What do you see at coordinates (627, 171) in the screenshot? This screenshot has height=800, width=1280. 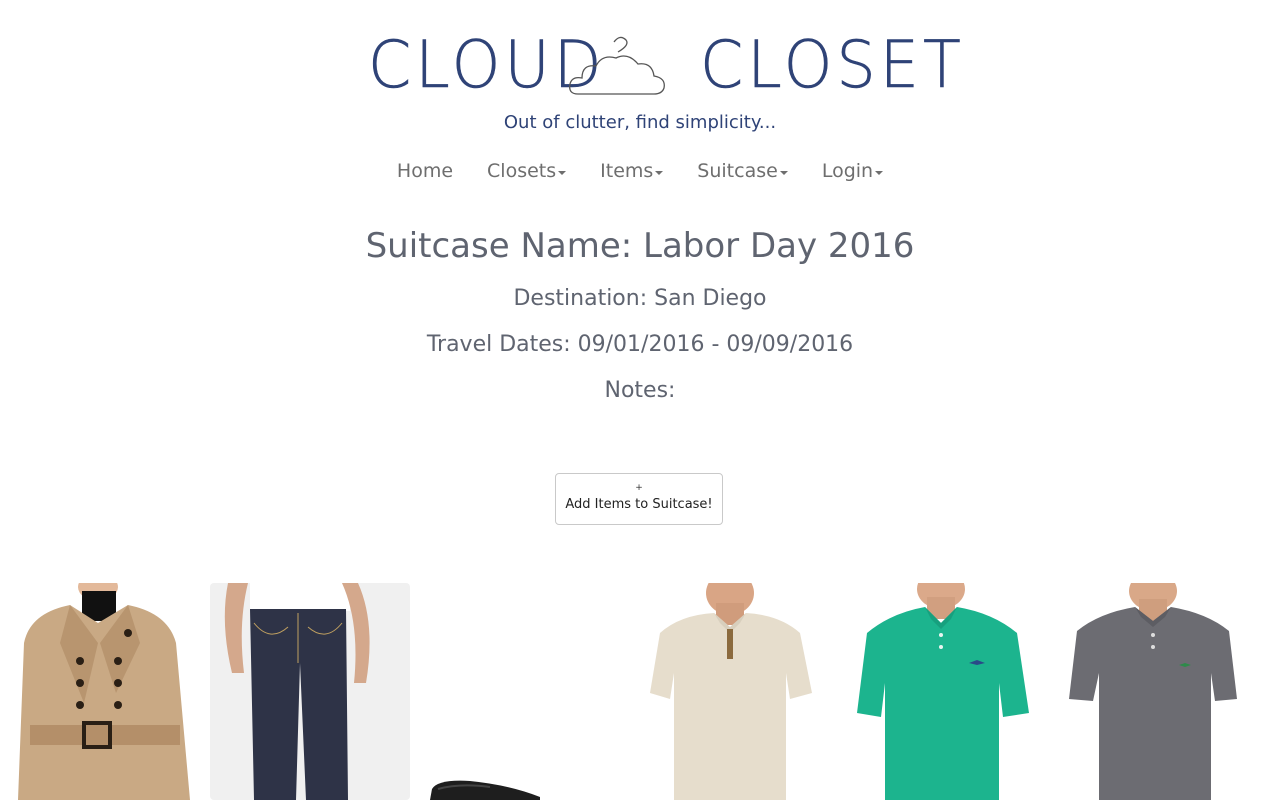 I see `nav-items-label: Items` at bounding box center [627, 171].